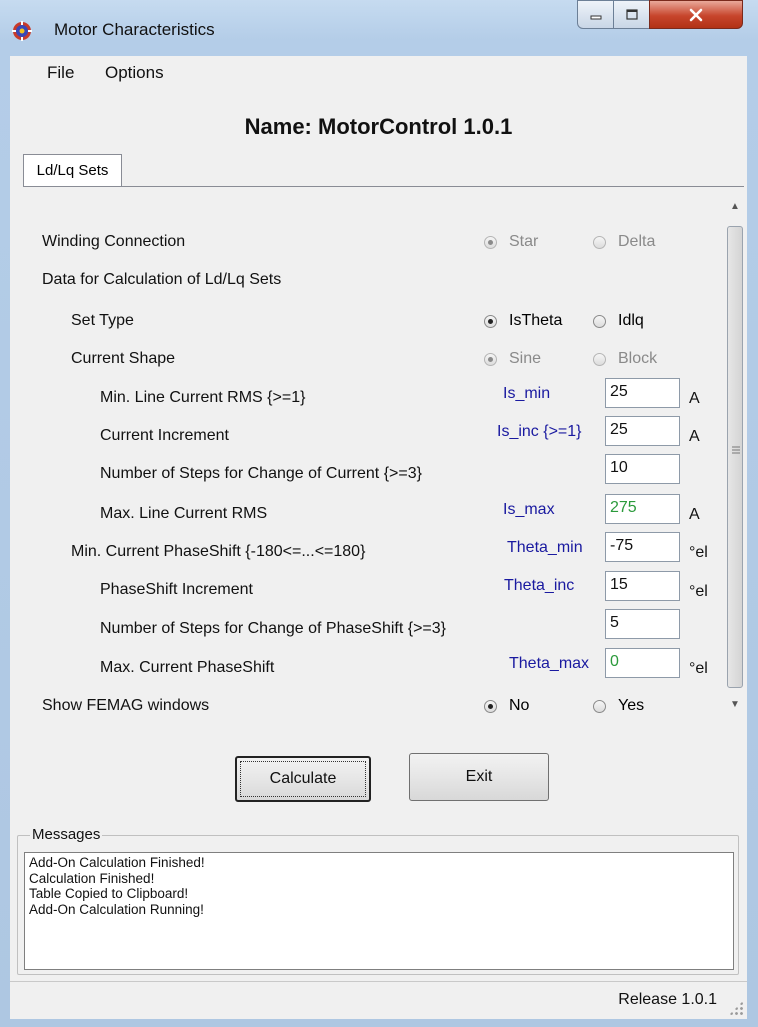  Describe the element at coordinates (303, 779) in the screenshot. I see `calculate-button: Calculate` at that location.